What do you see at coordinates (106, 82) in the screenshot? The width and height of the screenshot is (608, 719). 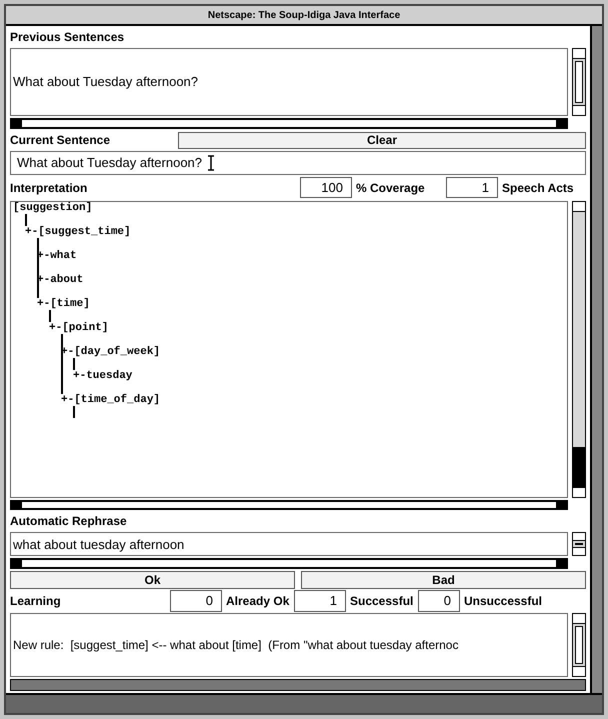 I see `sentence-text: What about Tuesday afternoon?` at bounding box center [106, 82].